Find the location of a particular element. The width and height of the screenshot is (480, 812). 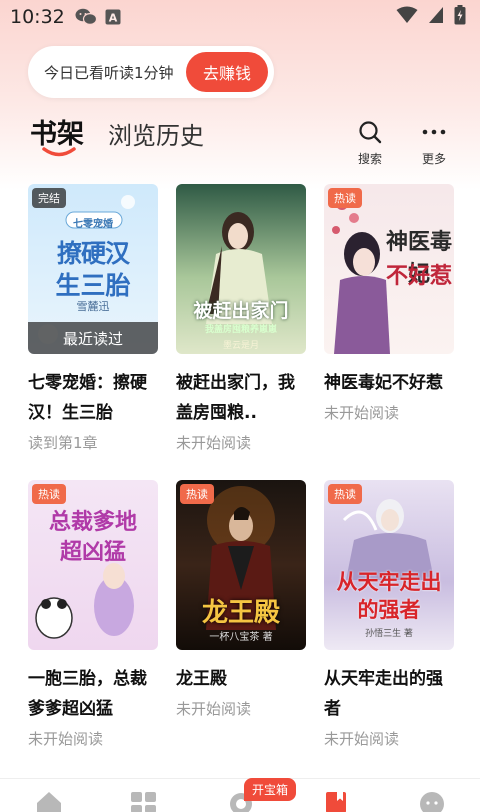

search-icon is located at coordinates (370, 132).